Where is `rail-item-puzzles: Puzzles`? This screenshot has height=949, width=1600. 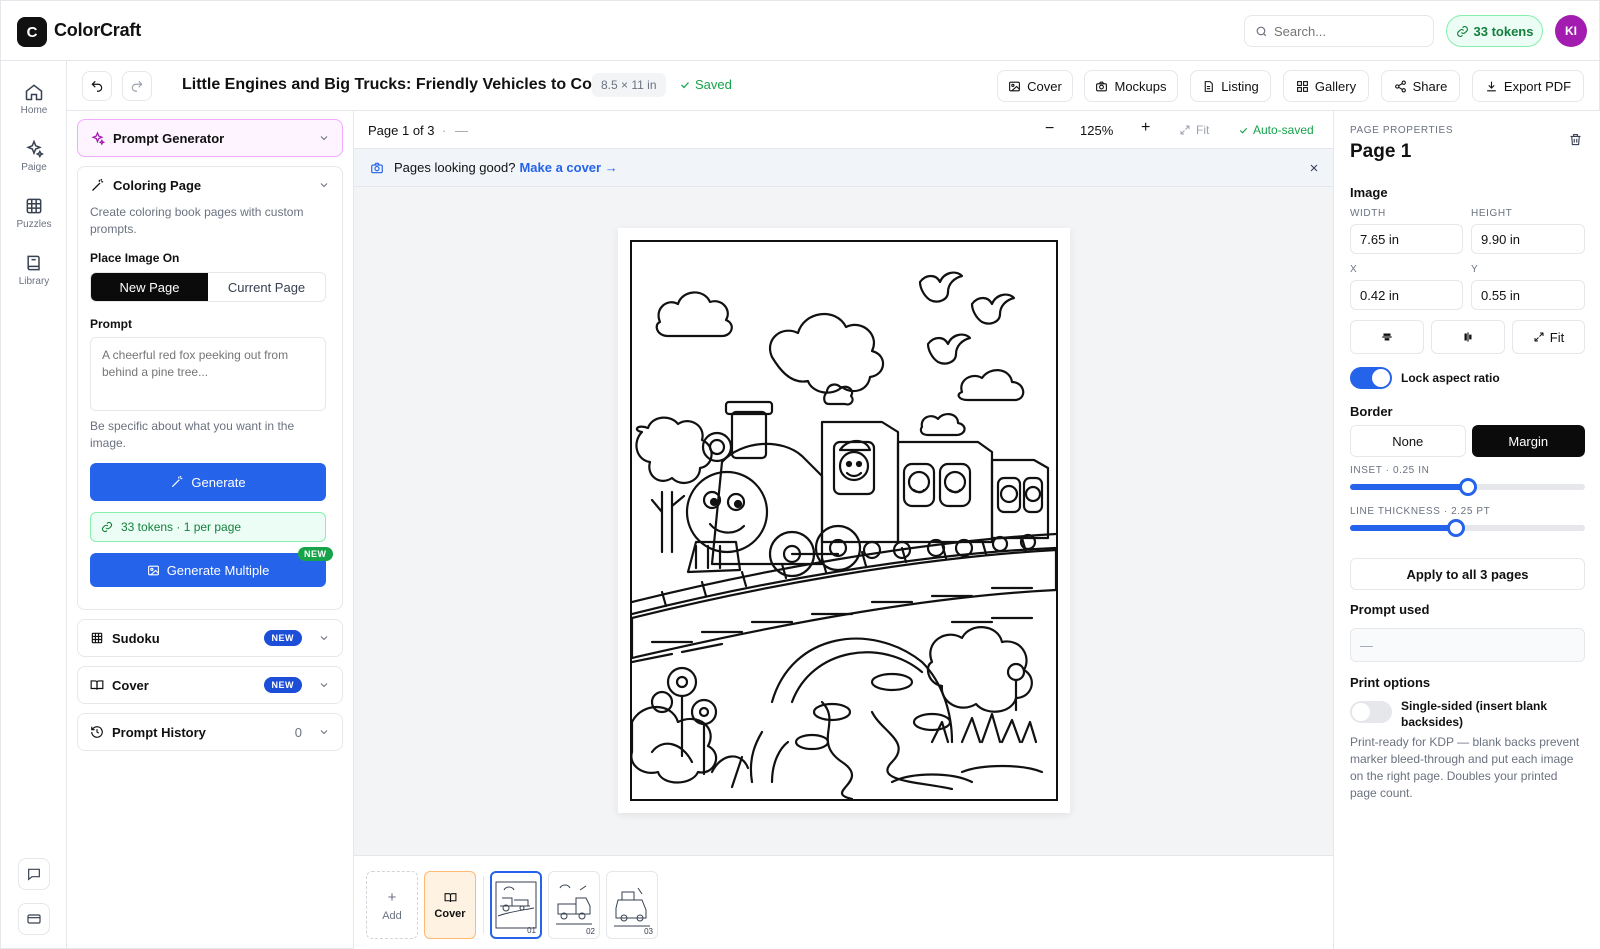 rail-item-puzzles: Puzzles is located at coordinates (34, 213).